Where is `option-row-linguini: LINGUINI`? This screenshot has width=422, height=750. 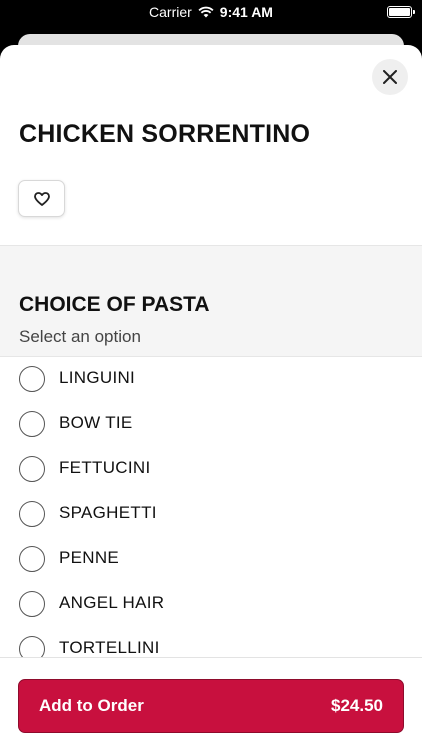 option-row-linguini: LINGUINI is located at coordinates (211, 379).